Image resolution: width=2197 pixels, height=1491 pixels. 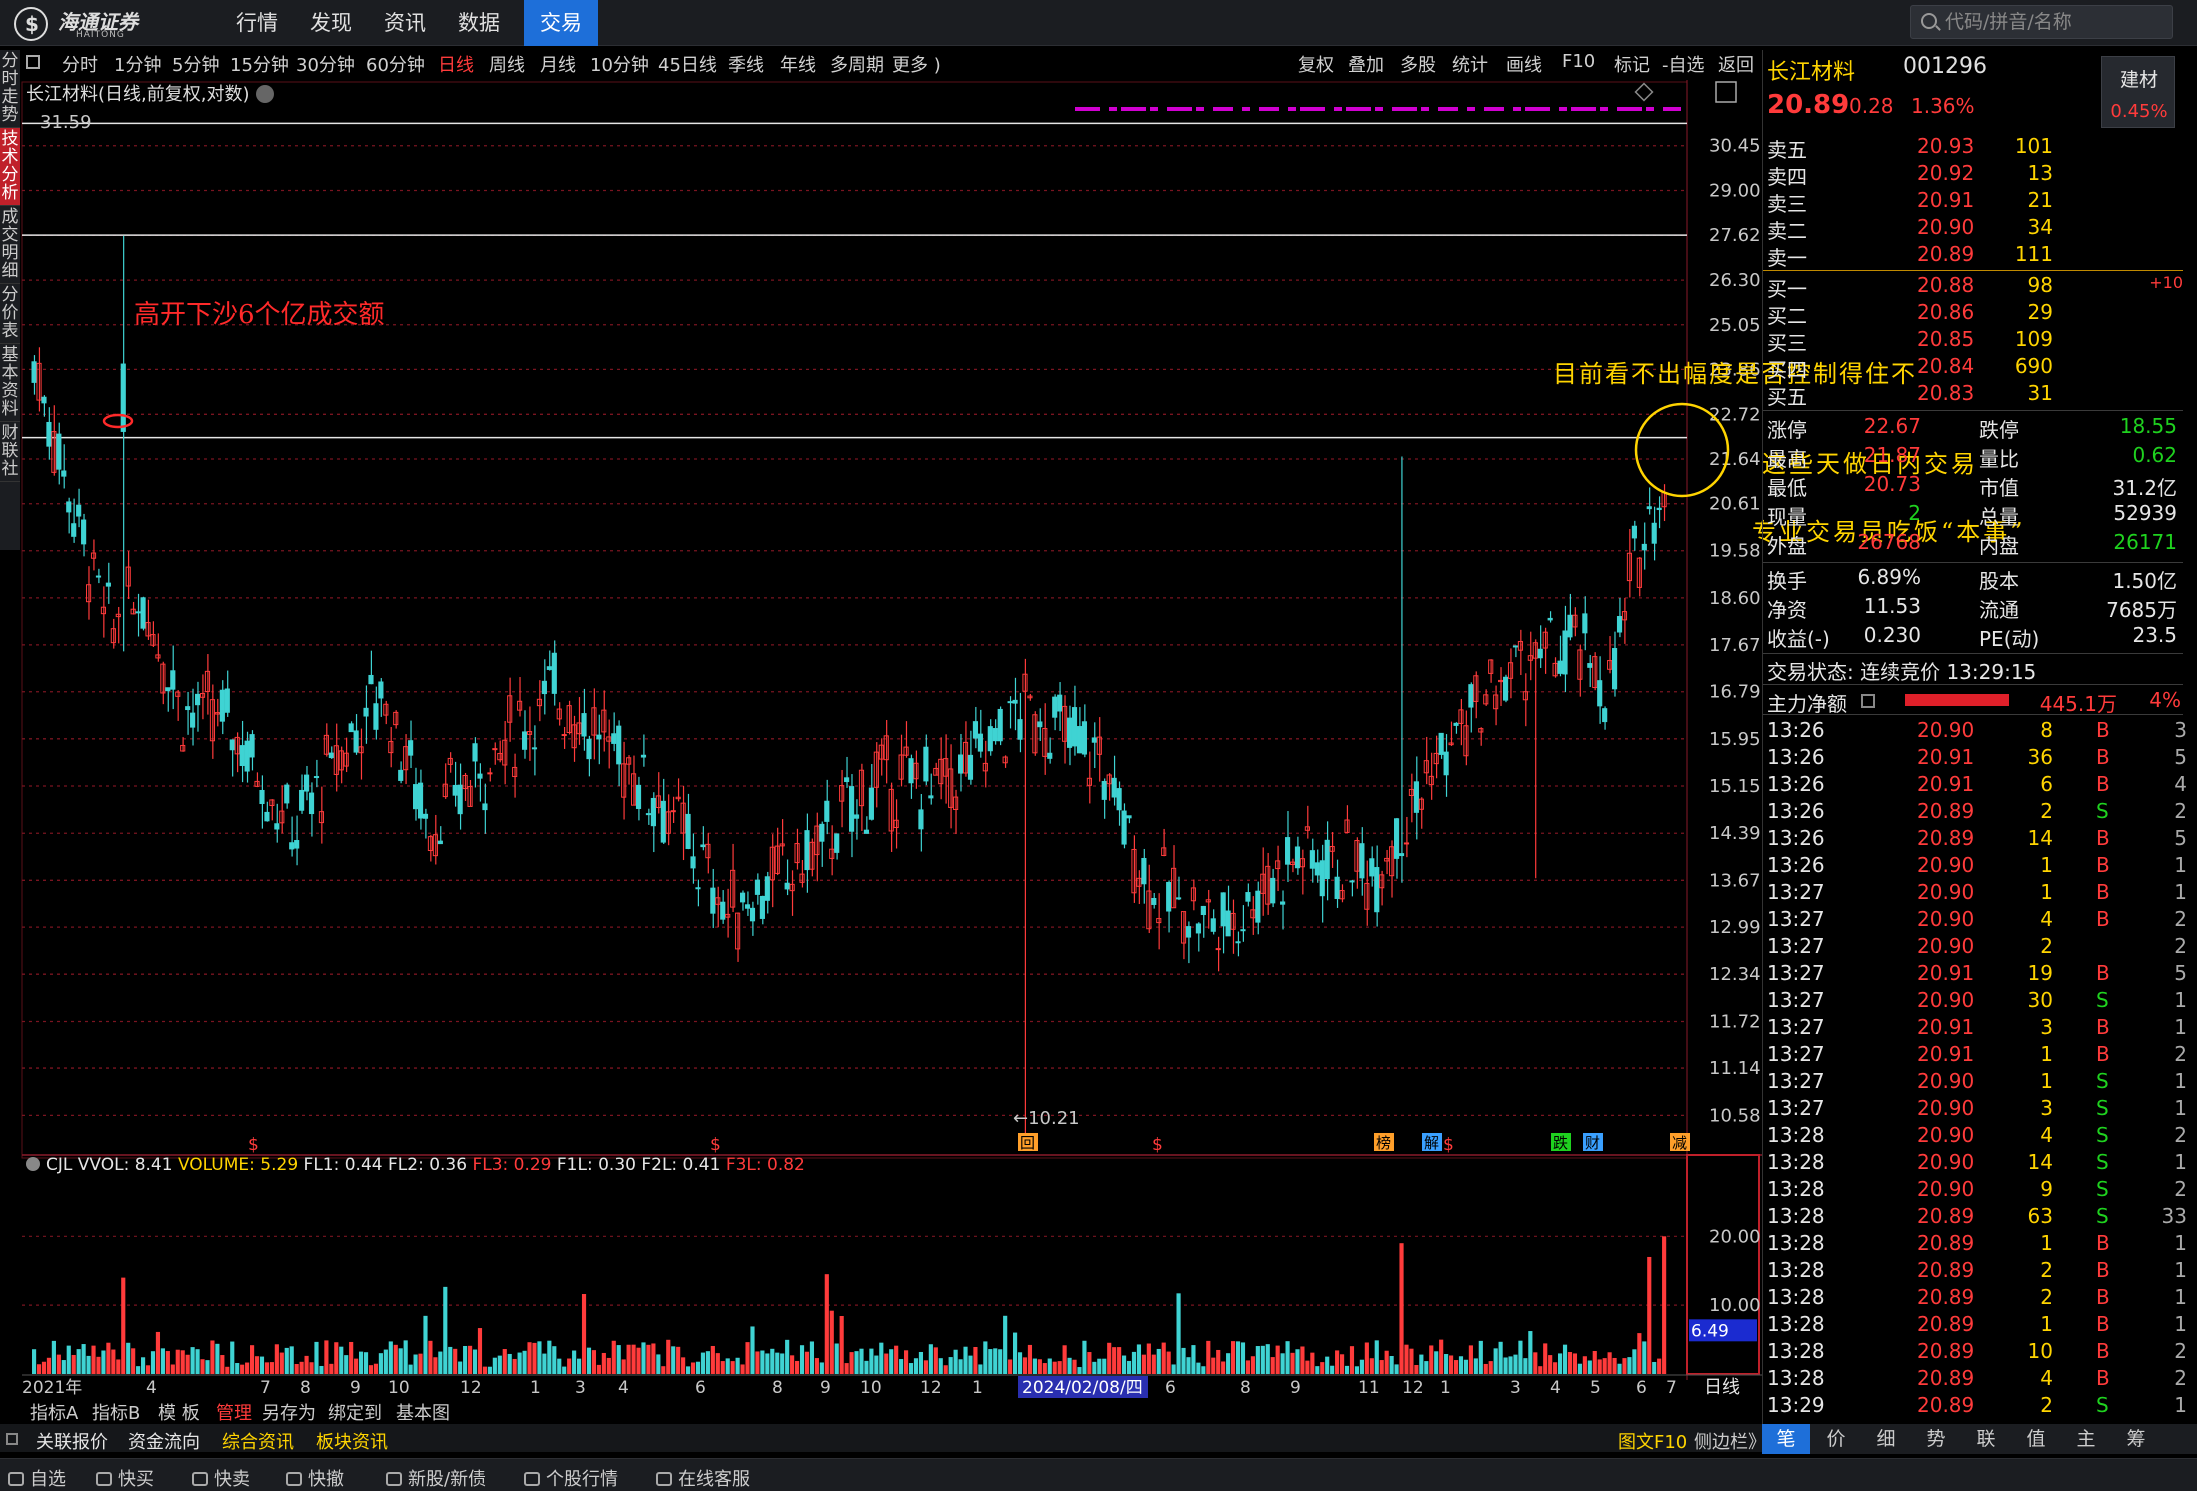 I want to click on quote-tab-6: 主, so click(x=2086, y=1439).